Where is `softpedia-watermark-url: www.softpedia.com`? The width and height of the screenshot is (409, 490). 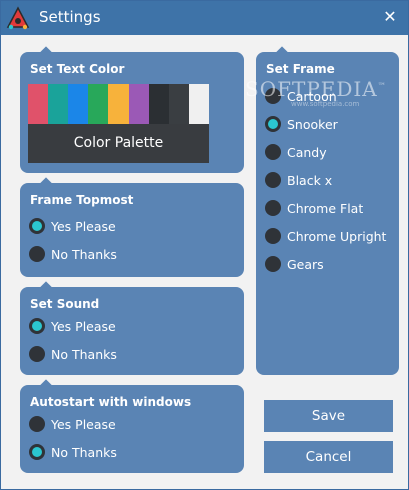 softpedia-watermark-url: www.softpedia.com is located at coordinates (325, 104).